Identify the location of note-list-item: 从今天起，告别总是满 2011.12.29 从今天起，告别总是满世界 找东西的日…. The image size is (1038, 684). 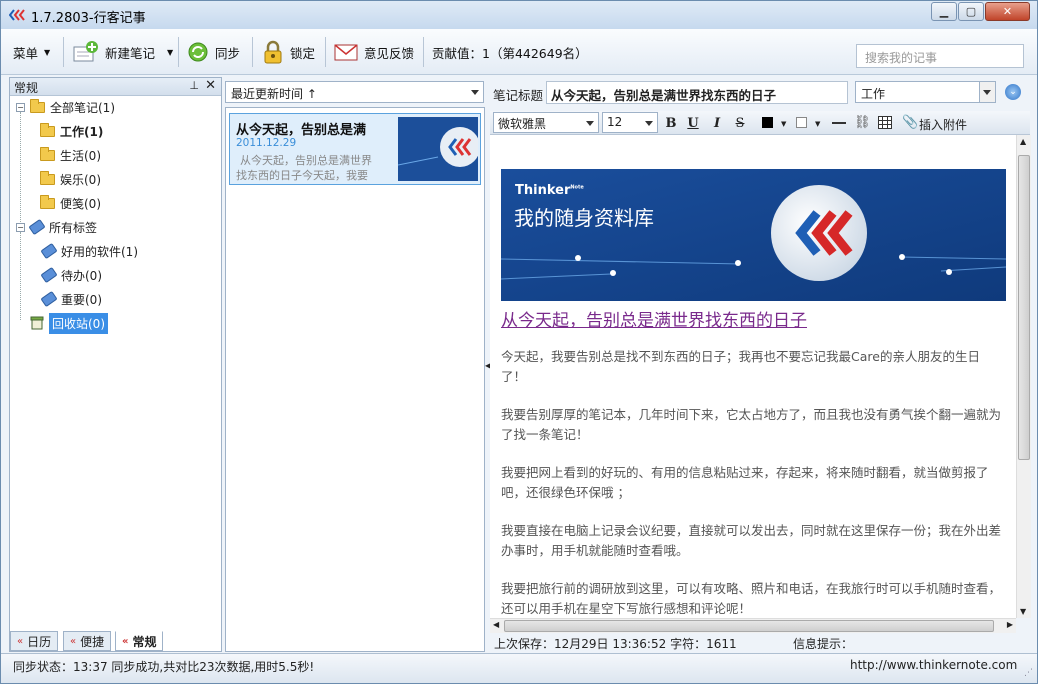
(355, 149).